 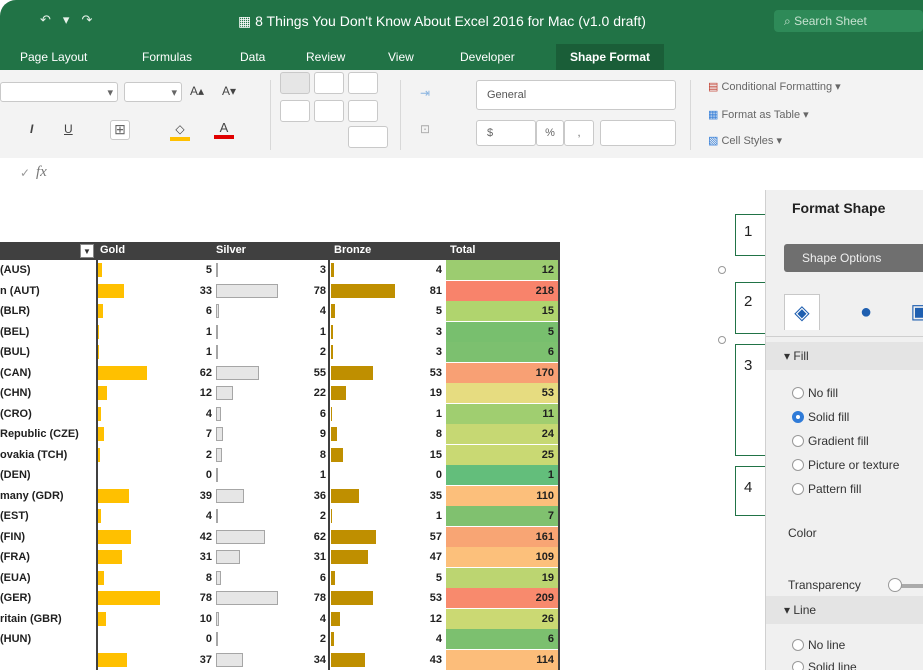 What do you see at coordinates (823, 393) in the screenshot?
I see `radio-label: No fill` at bounding box center [823, 393].